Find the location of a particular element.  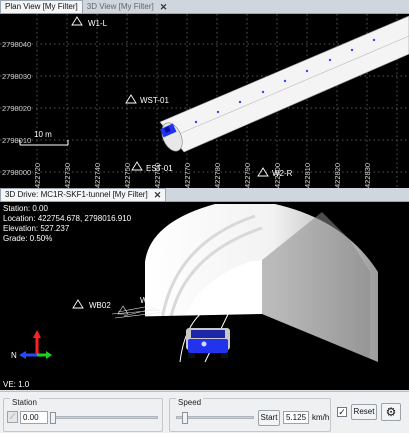

axis-gizmo-icon: N is located at coordinates (31, 345).